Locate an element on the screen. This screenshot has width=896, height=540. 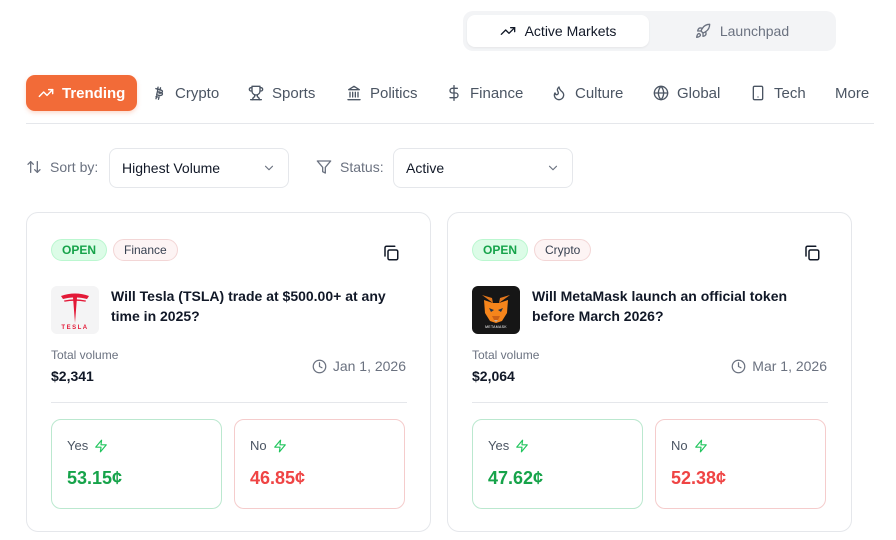
end-date: Mar 1, 2026 is located at coordinates (779, 366).